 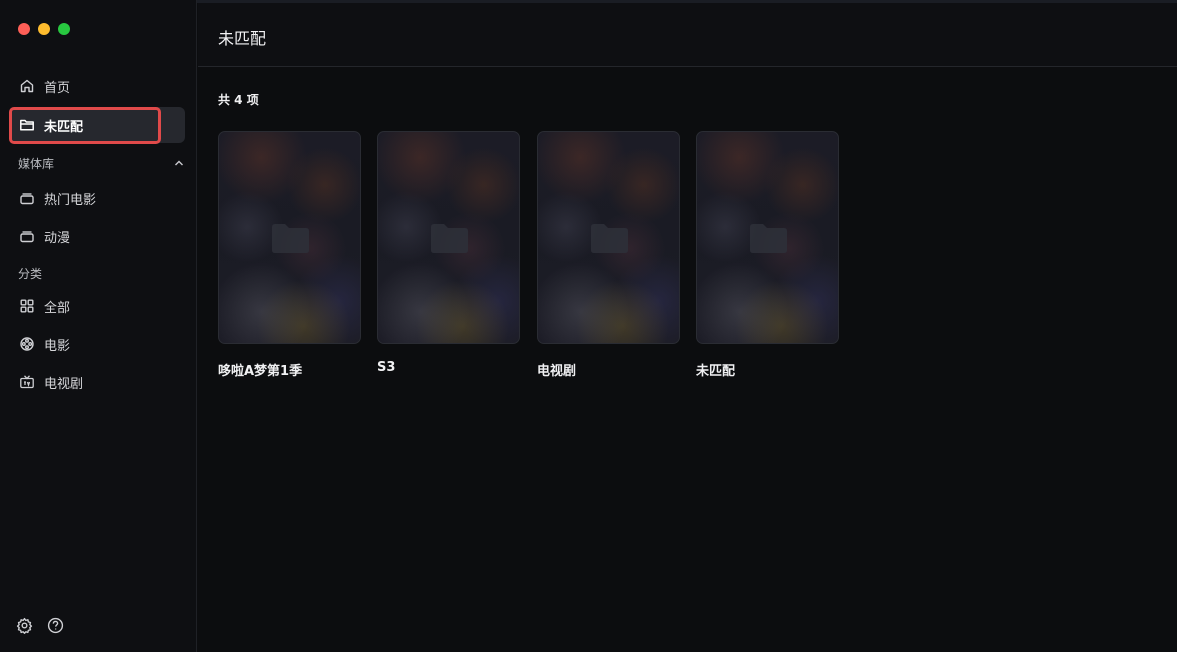 I want to click on chevron-up-icon, so click(x=179, y=163).